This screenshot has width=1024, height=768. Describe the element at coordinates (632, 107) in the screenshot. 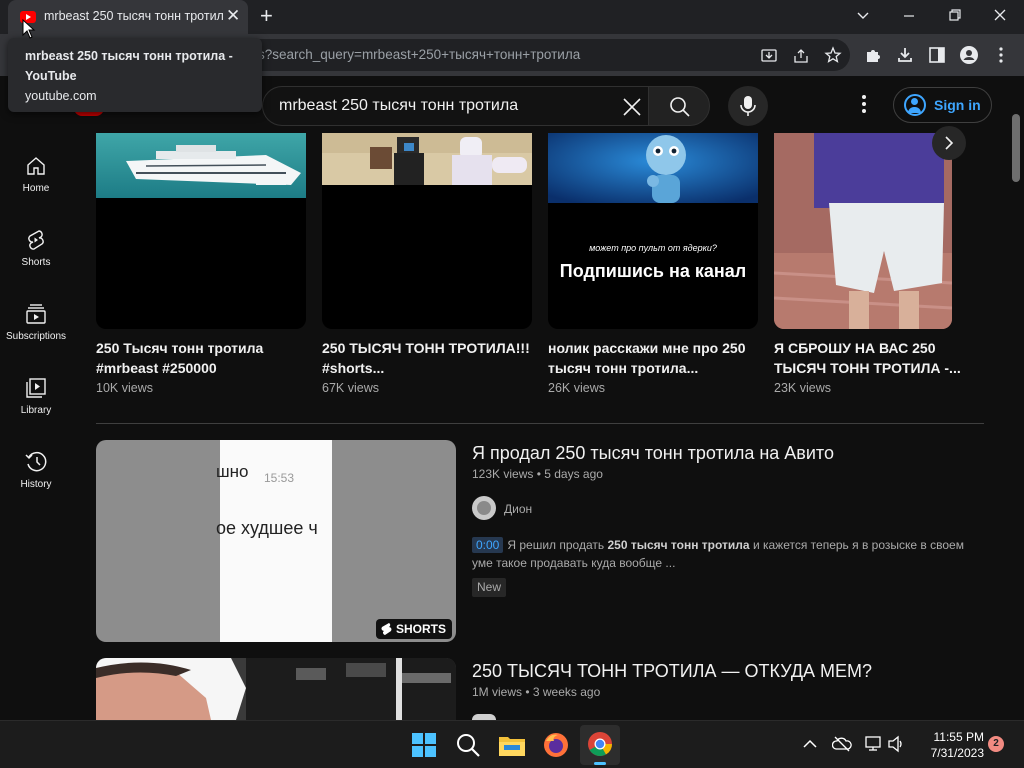

I see `clear-search-icon` at that location.